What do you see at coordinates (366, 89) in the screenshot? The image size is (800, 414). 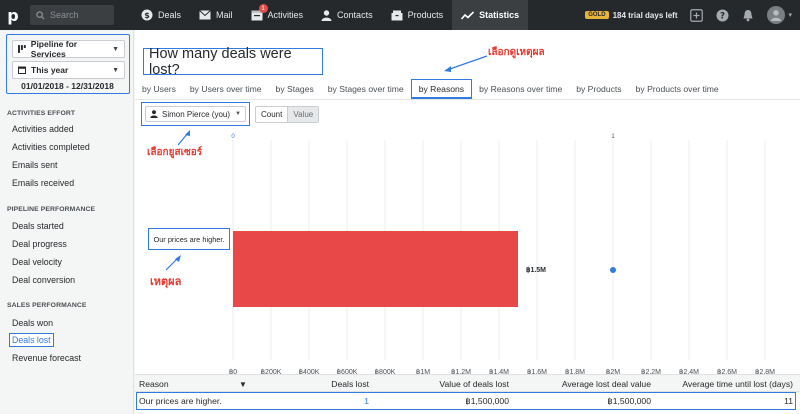 I see `tab-by-stages-over-time: by Stages over time` at bounding box center [366, 89].